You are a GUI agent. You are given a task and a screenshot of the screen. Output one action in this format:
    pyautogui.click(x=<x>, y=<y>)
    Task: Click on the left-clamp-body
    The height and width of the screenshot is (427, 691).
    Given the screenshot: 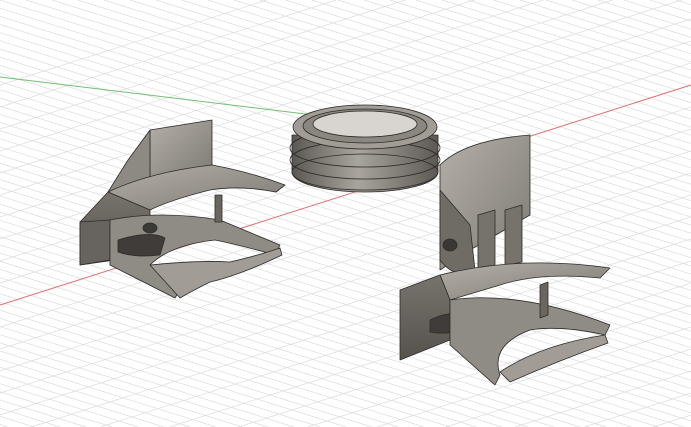 What is the action you would take?
    pyautogui.click(x=182, y=209)
    